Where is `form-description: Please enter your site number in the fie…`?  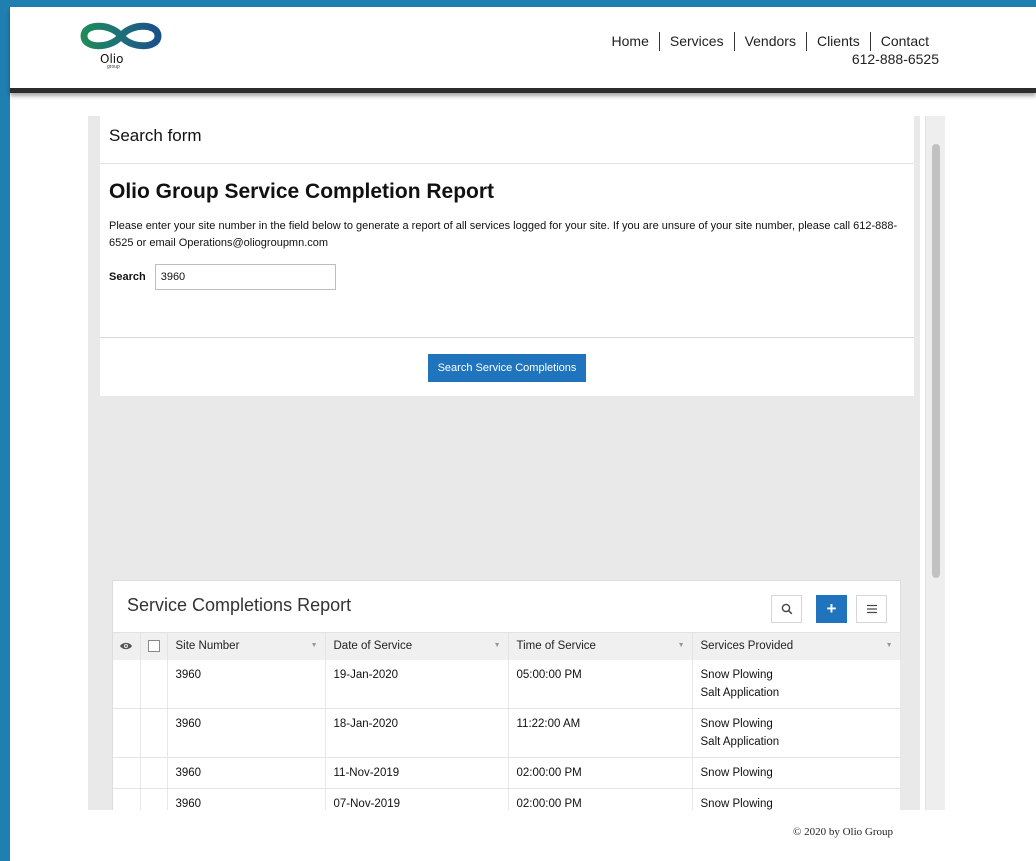
form-description: Please enter your site number in the fie… is located at coordinates (503, 234).